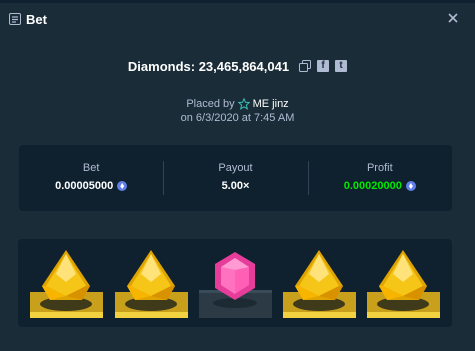 The image size is (475, 351). What do you see at coordinates (210, 104) in the screenshot?
I see `placed-by-label: Placed by` at bounding box center [210, 104].